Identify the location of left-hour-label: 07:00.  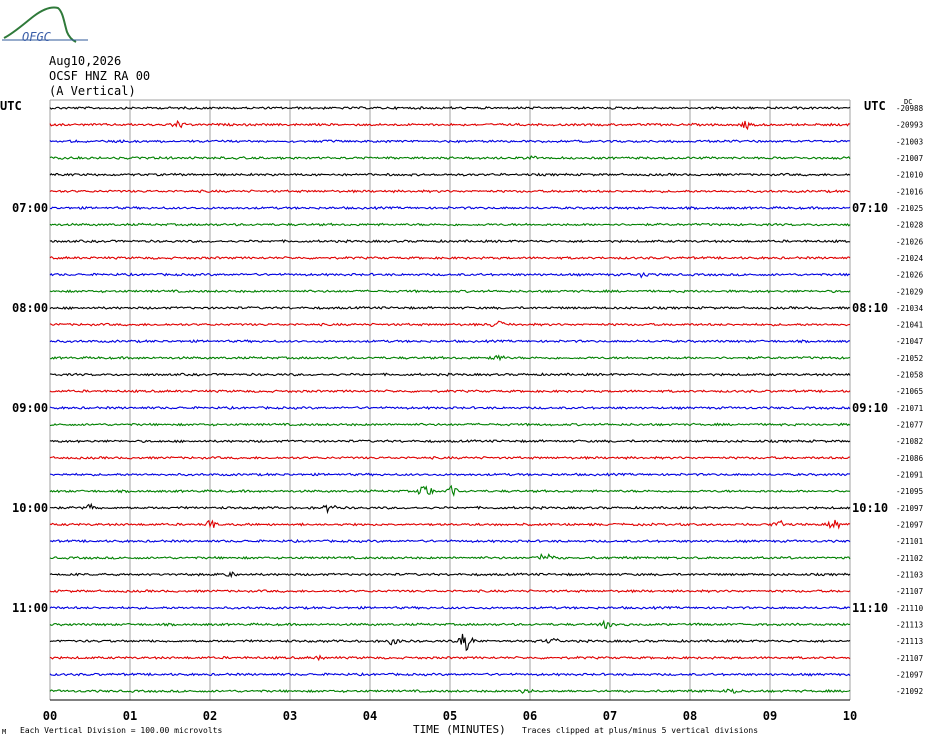
(30, 208).